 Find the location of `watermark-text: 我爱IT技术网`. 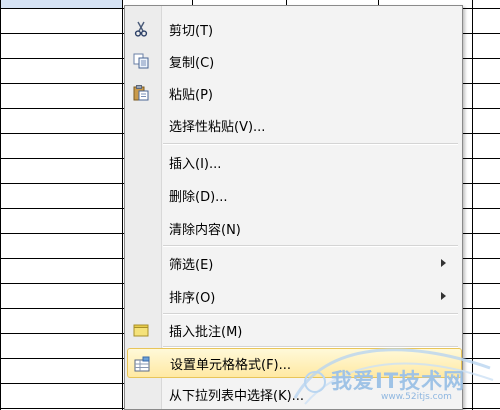

watermark-text: 我爱IT技术网 is located at coordinates (398, 381).